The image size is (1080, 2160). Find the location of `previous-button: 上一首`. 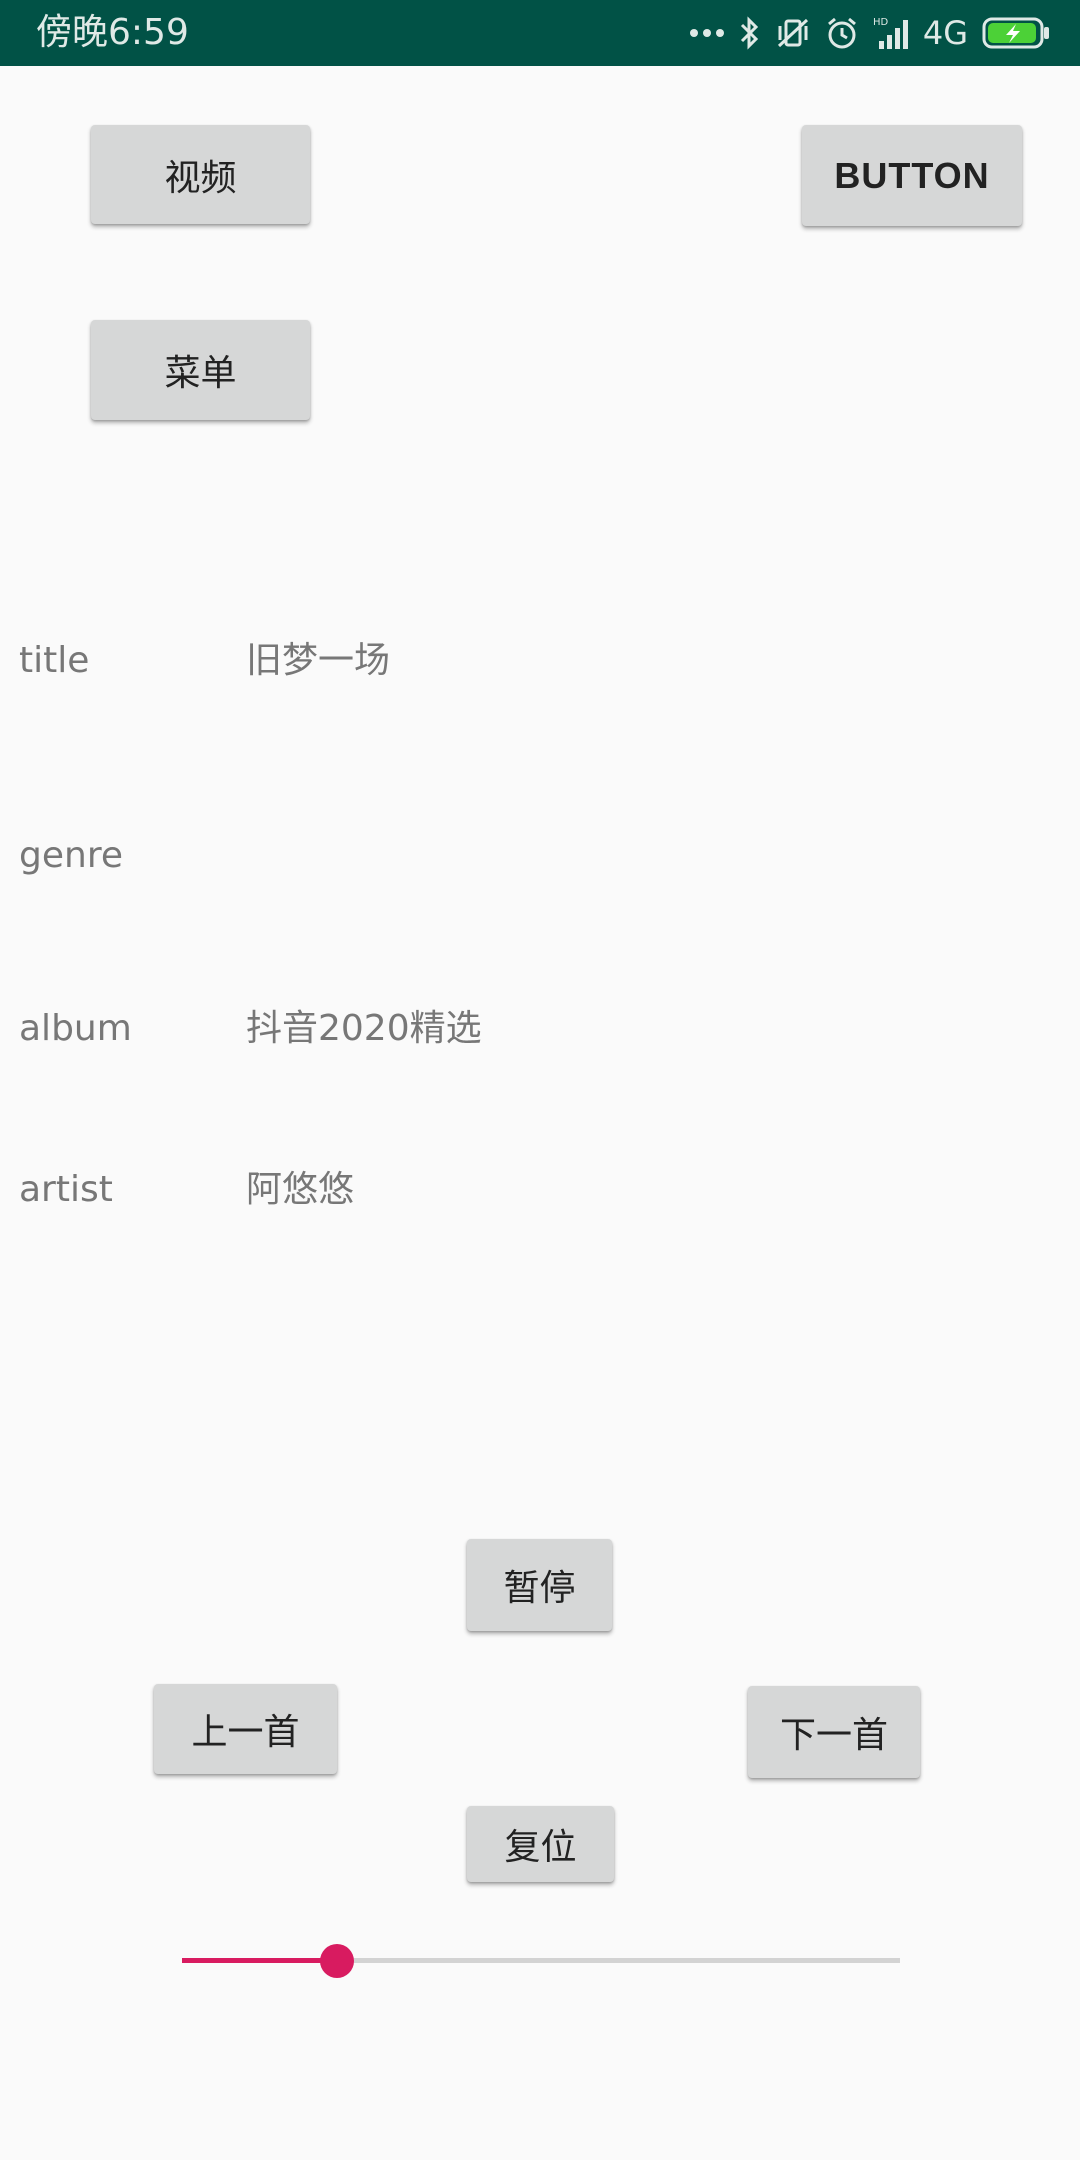

previous-button: 上一首 is located at coordinates (245, 1729).